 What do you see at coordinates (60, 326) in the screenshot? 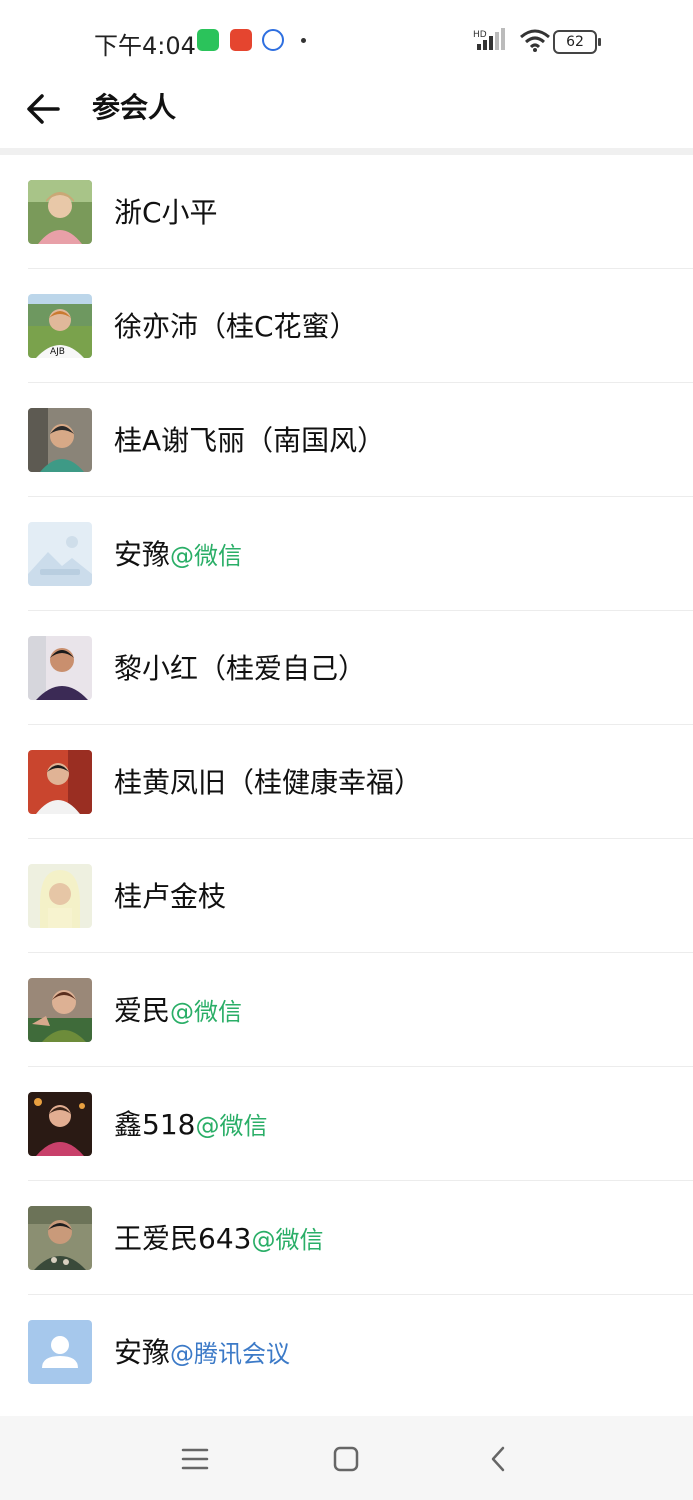
I see `avatar: AJB` at bounding box center [60, 326].